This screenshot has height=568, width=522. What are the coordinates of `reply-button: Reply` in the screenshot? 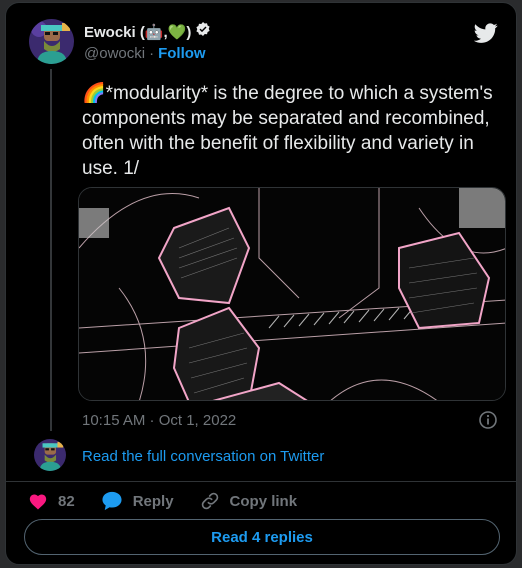 It's located at (137, 501).